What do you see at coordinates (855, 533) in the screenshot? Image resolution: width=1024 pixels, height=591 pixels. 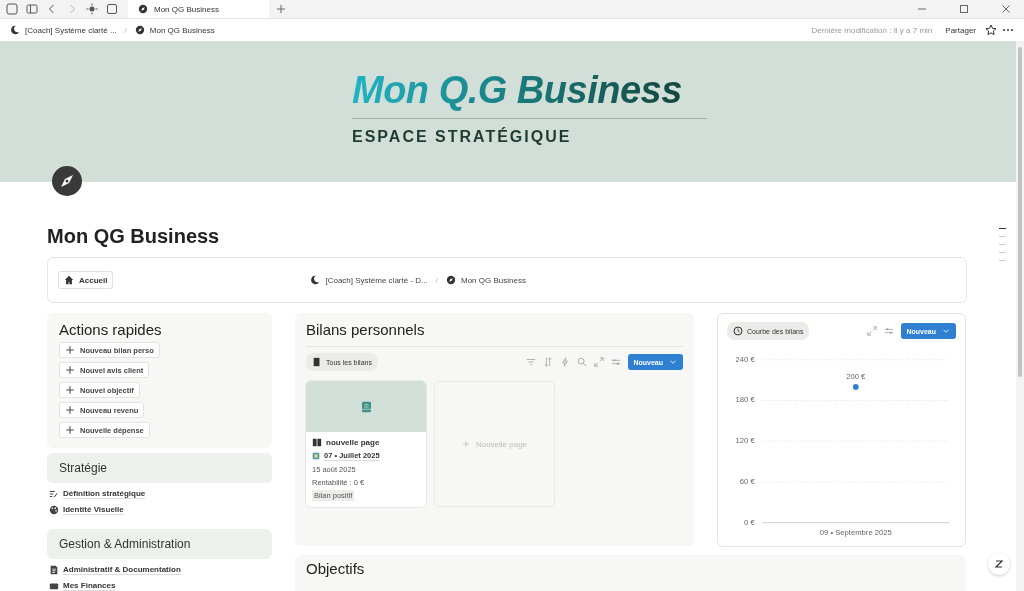 I see `axis-tick-label: 09 • Septembre 2025` at bounding box center [855, 533].